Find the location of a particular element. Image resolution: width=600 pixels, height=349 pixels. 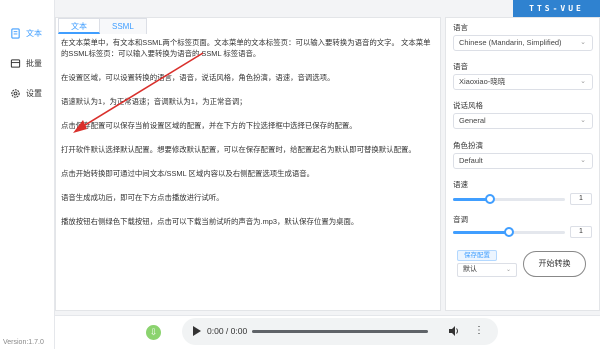

volume-icon is located at coordinates (454, 331).